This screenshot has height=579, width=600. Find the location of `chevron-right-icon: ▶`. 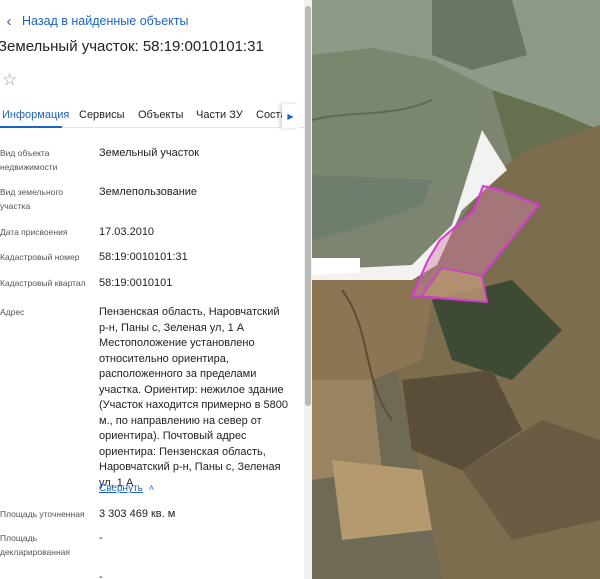

chevron-right-icon: ▶ is located at coordinates (290, 116).